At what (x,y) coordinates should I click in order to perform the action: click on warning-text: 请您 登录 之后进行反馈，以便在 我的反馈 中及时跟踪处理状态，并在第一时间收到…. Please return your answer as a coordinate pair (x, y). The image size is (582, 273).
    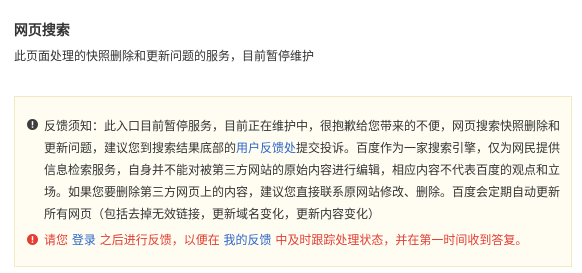
    Looking at the image, I should click on (285, 239).